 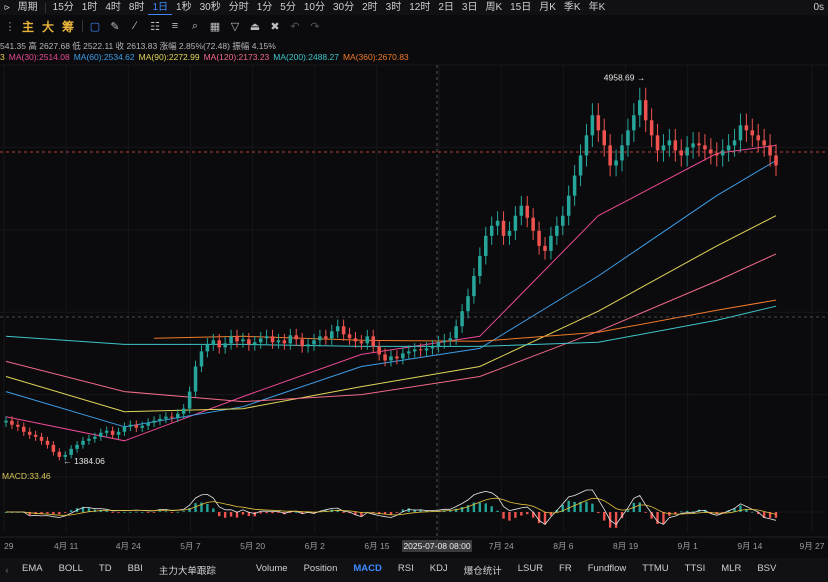 What do you see at coordinates (265, 7) in the screenshot?
I see `timeframe-8: 1分` at bounding box center [265, 7].